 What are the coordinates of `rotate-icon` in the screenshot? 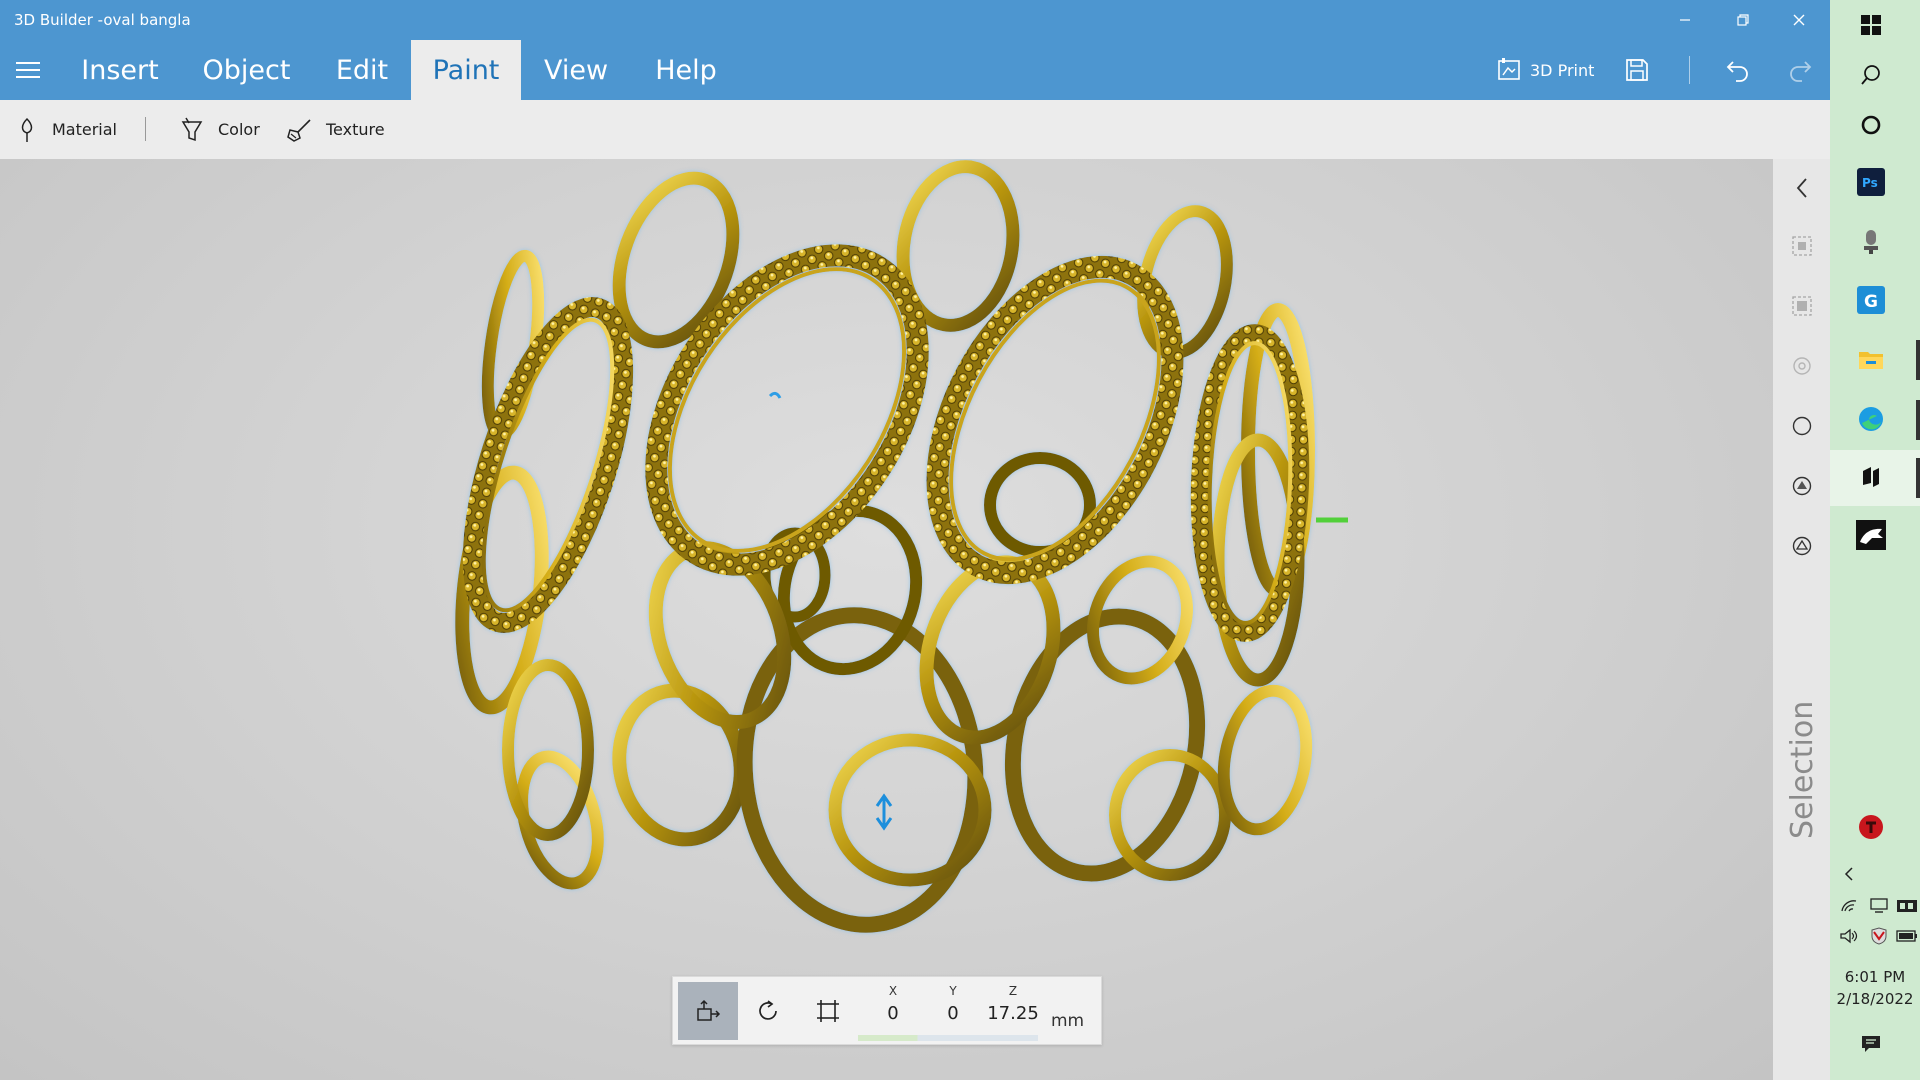 It's located at (768, 1010).